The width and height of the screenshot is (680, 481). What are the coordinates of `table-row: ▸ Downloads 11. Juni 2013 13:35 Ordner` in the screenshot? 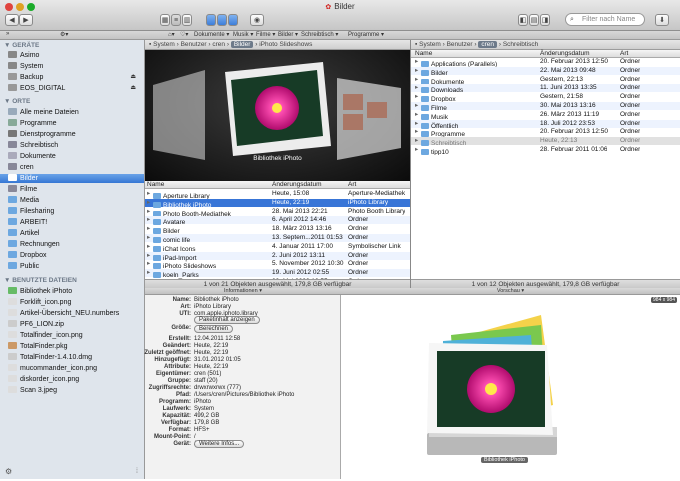 It's located at (545, 89).